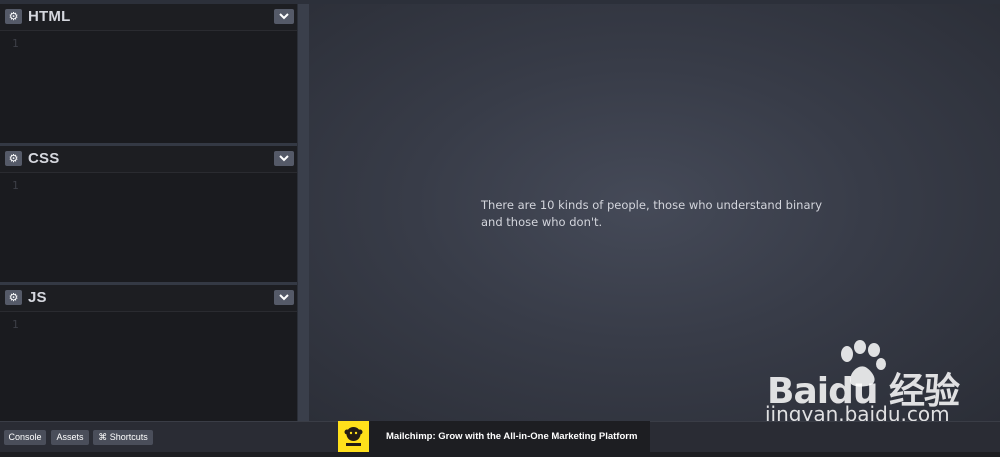  Describe the element at coordinates (148, 17) in the screenshot. I see `html-editor-header: ⚙ HTML` at that location.